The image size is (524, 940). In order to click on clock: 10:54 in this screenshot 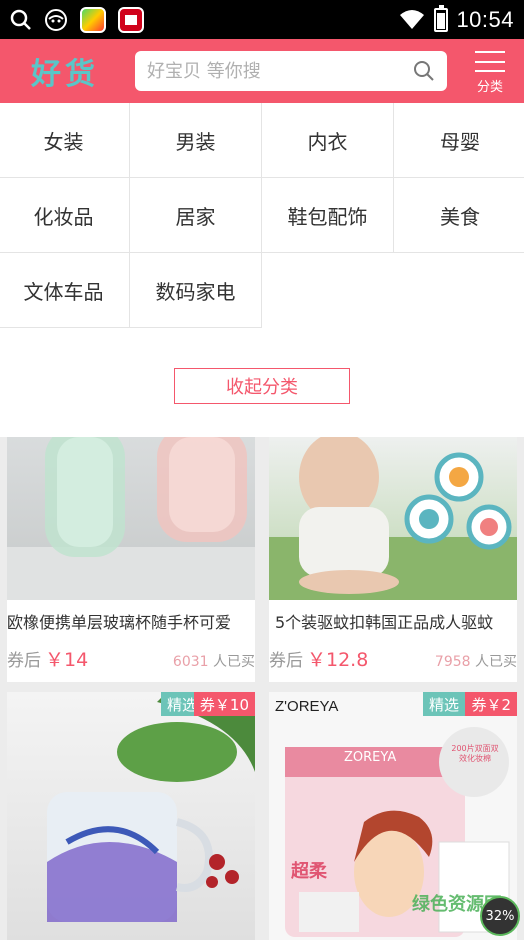, I will do `click(485, 19)`.